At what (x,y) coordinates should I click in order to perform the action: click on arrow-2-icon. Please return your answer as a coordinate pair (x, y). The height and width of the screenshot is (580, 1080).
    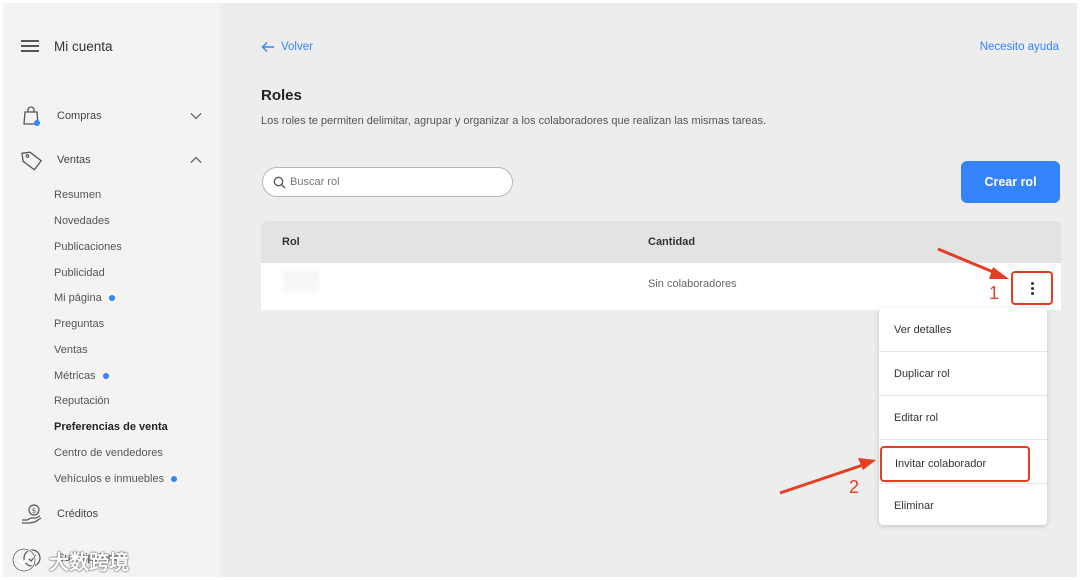
    Looking at the image, I should click on (827, 476).